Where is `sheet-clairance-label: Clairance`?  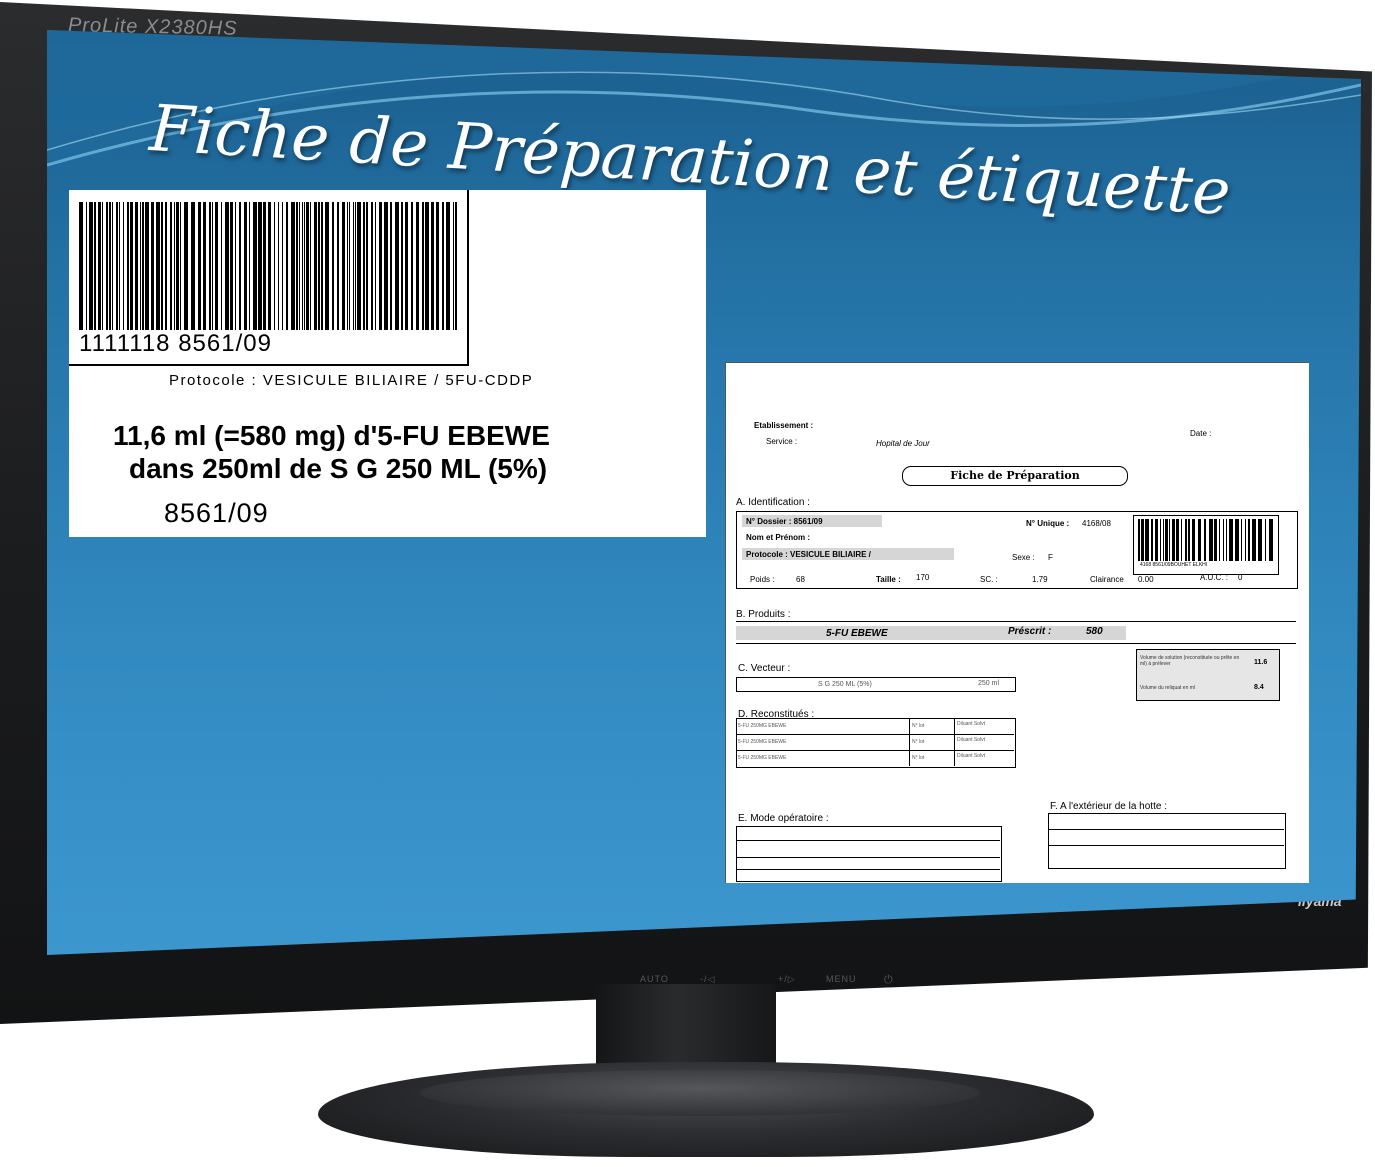 sheet-clairance-label: Clairance is located at coordinates (1107, 579).